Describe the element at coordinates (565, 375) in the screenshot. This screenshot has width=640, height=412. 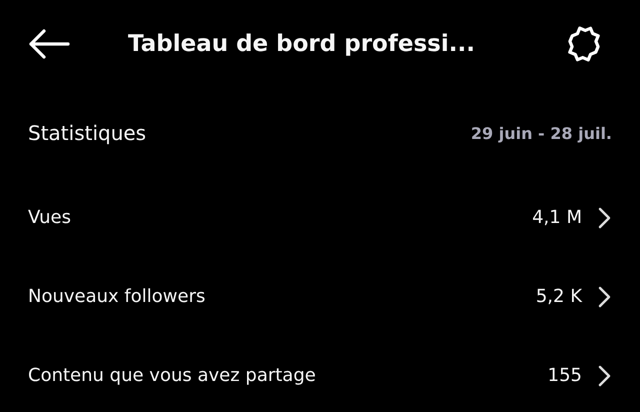
I see `stat-value: 155` at that location.